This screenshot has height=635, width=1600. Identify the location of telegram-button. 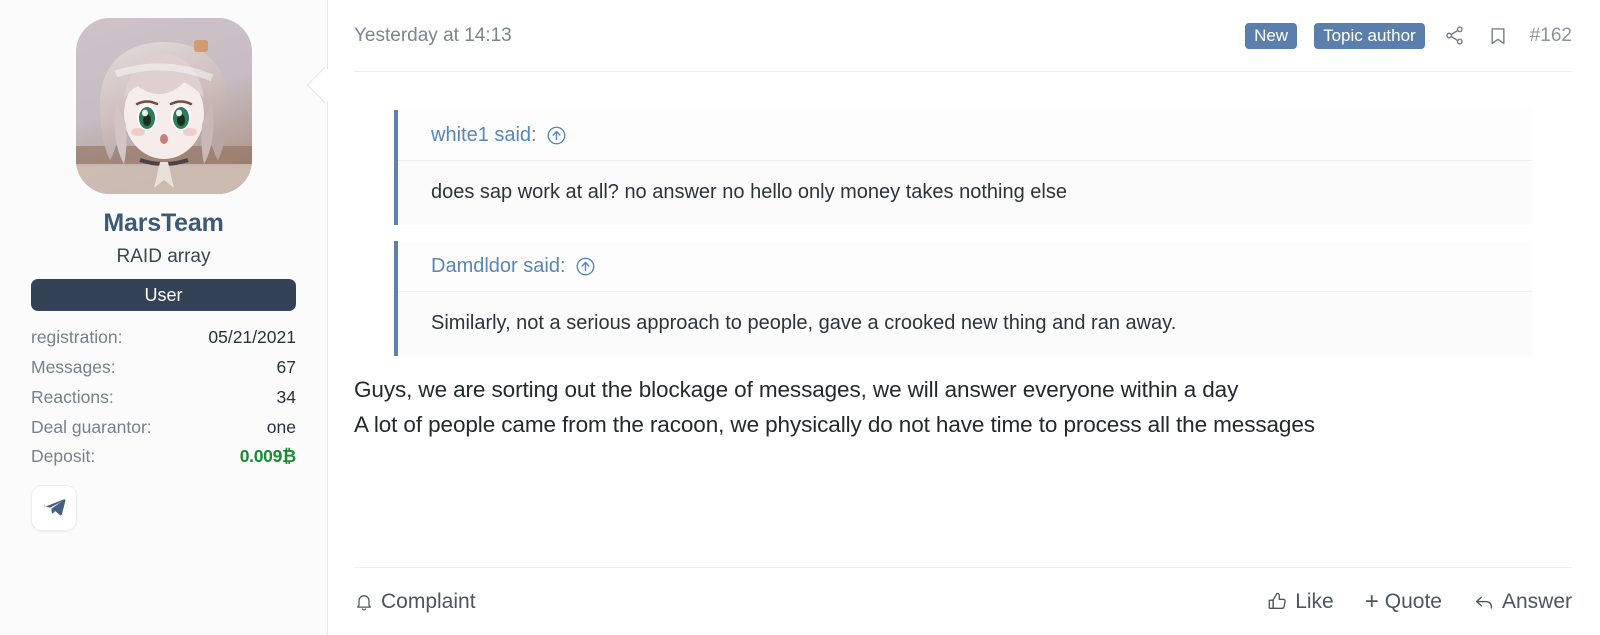
(54, 507).